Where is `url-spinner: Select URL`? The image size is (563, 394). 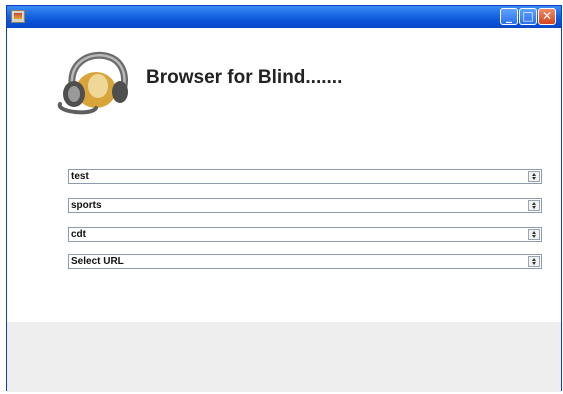
url-spinner: Select URL is located at coordinates (305, 261).